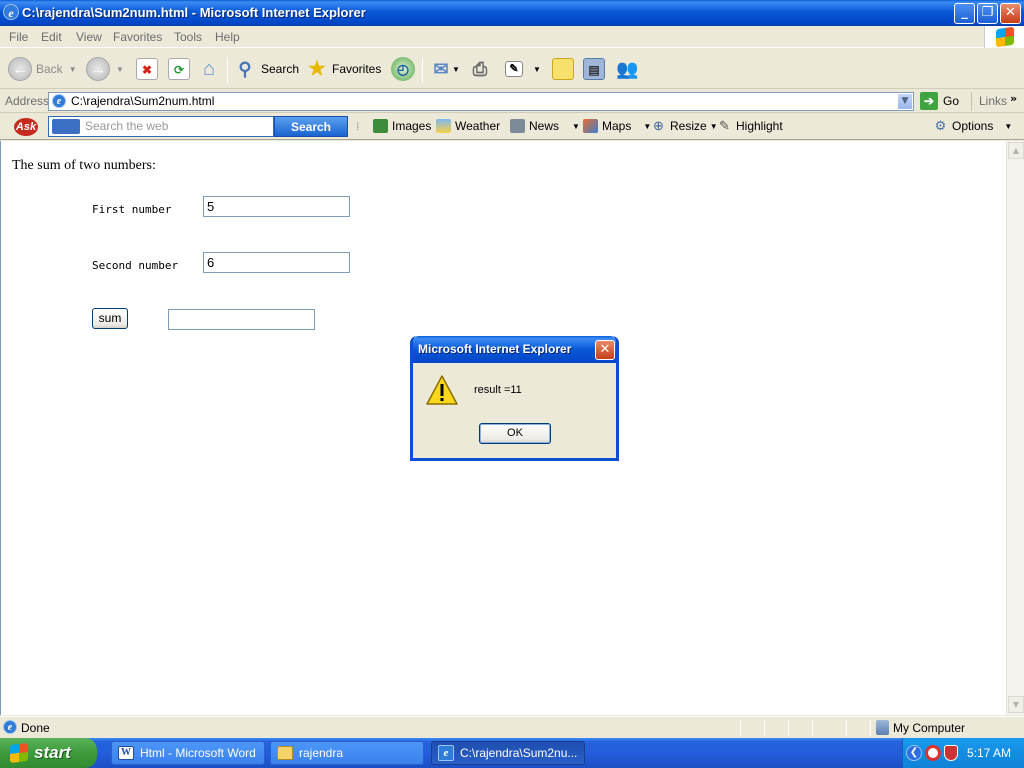 The width and height of the screenshot is (1024, 768). I want to click on images-button: Images, so click(402, 126).